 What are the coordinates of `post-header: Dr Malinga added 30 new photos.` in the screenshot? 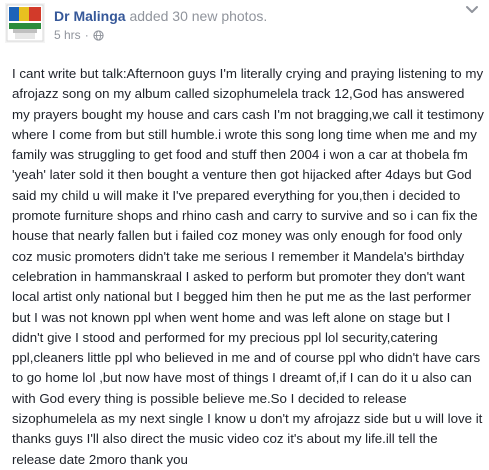 It's located at (160, 16).